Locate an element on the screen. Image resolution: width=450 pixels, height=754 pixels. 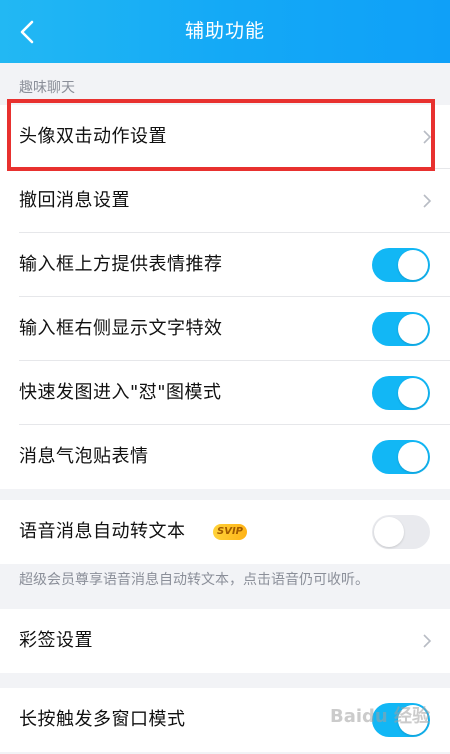
bubble-sticker-toggle is located at coordinates (401, 457).